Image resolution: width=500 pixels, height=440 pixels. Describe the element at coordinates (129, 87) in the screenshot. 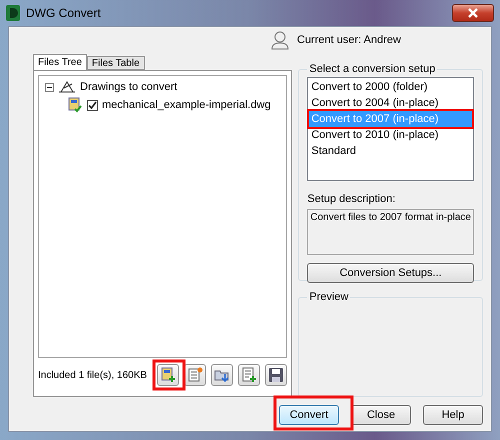

I see `tree-node-label: Drawings to convert` at that location.